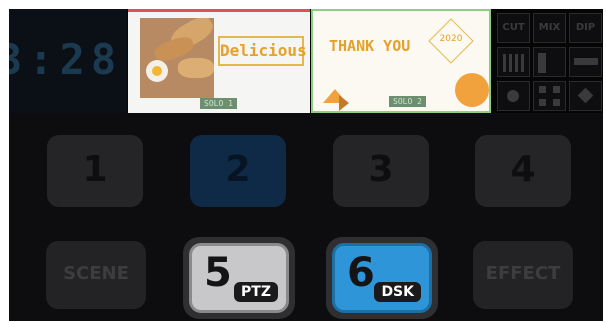  What do you see at coordinates (370, 46) in the screenshot?
I see `thank-you-title: THANK YOU` at bounding box center [370, 46].